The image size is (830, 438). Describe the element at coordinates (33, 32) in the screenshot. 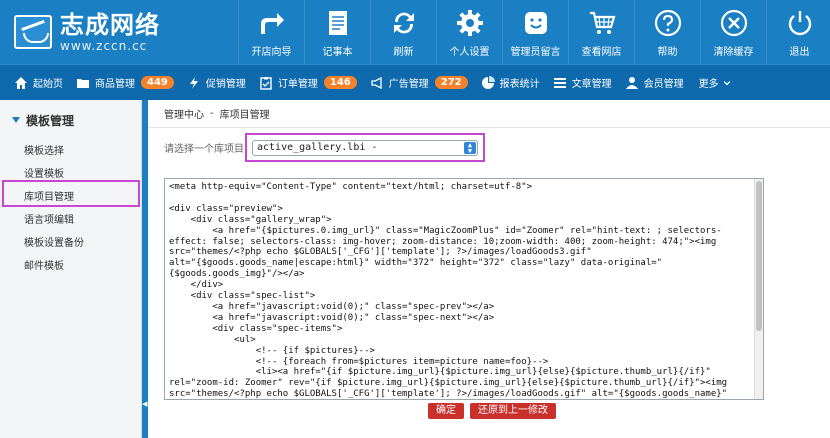

I see `logo-mark-icon` at that location.